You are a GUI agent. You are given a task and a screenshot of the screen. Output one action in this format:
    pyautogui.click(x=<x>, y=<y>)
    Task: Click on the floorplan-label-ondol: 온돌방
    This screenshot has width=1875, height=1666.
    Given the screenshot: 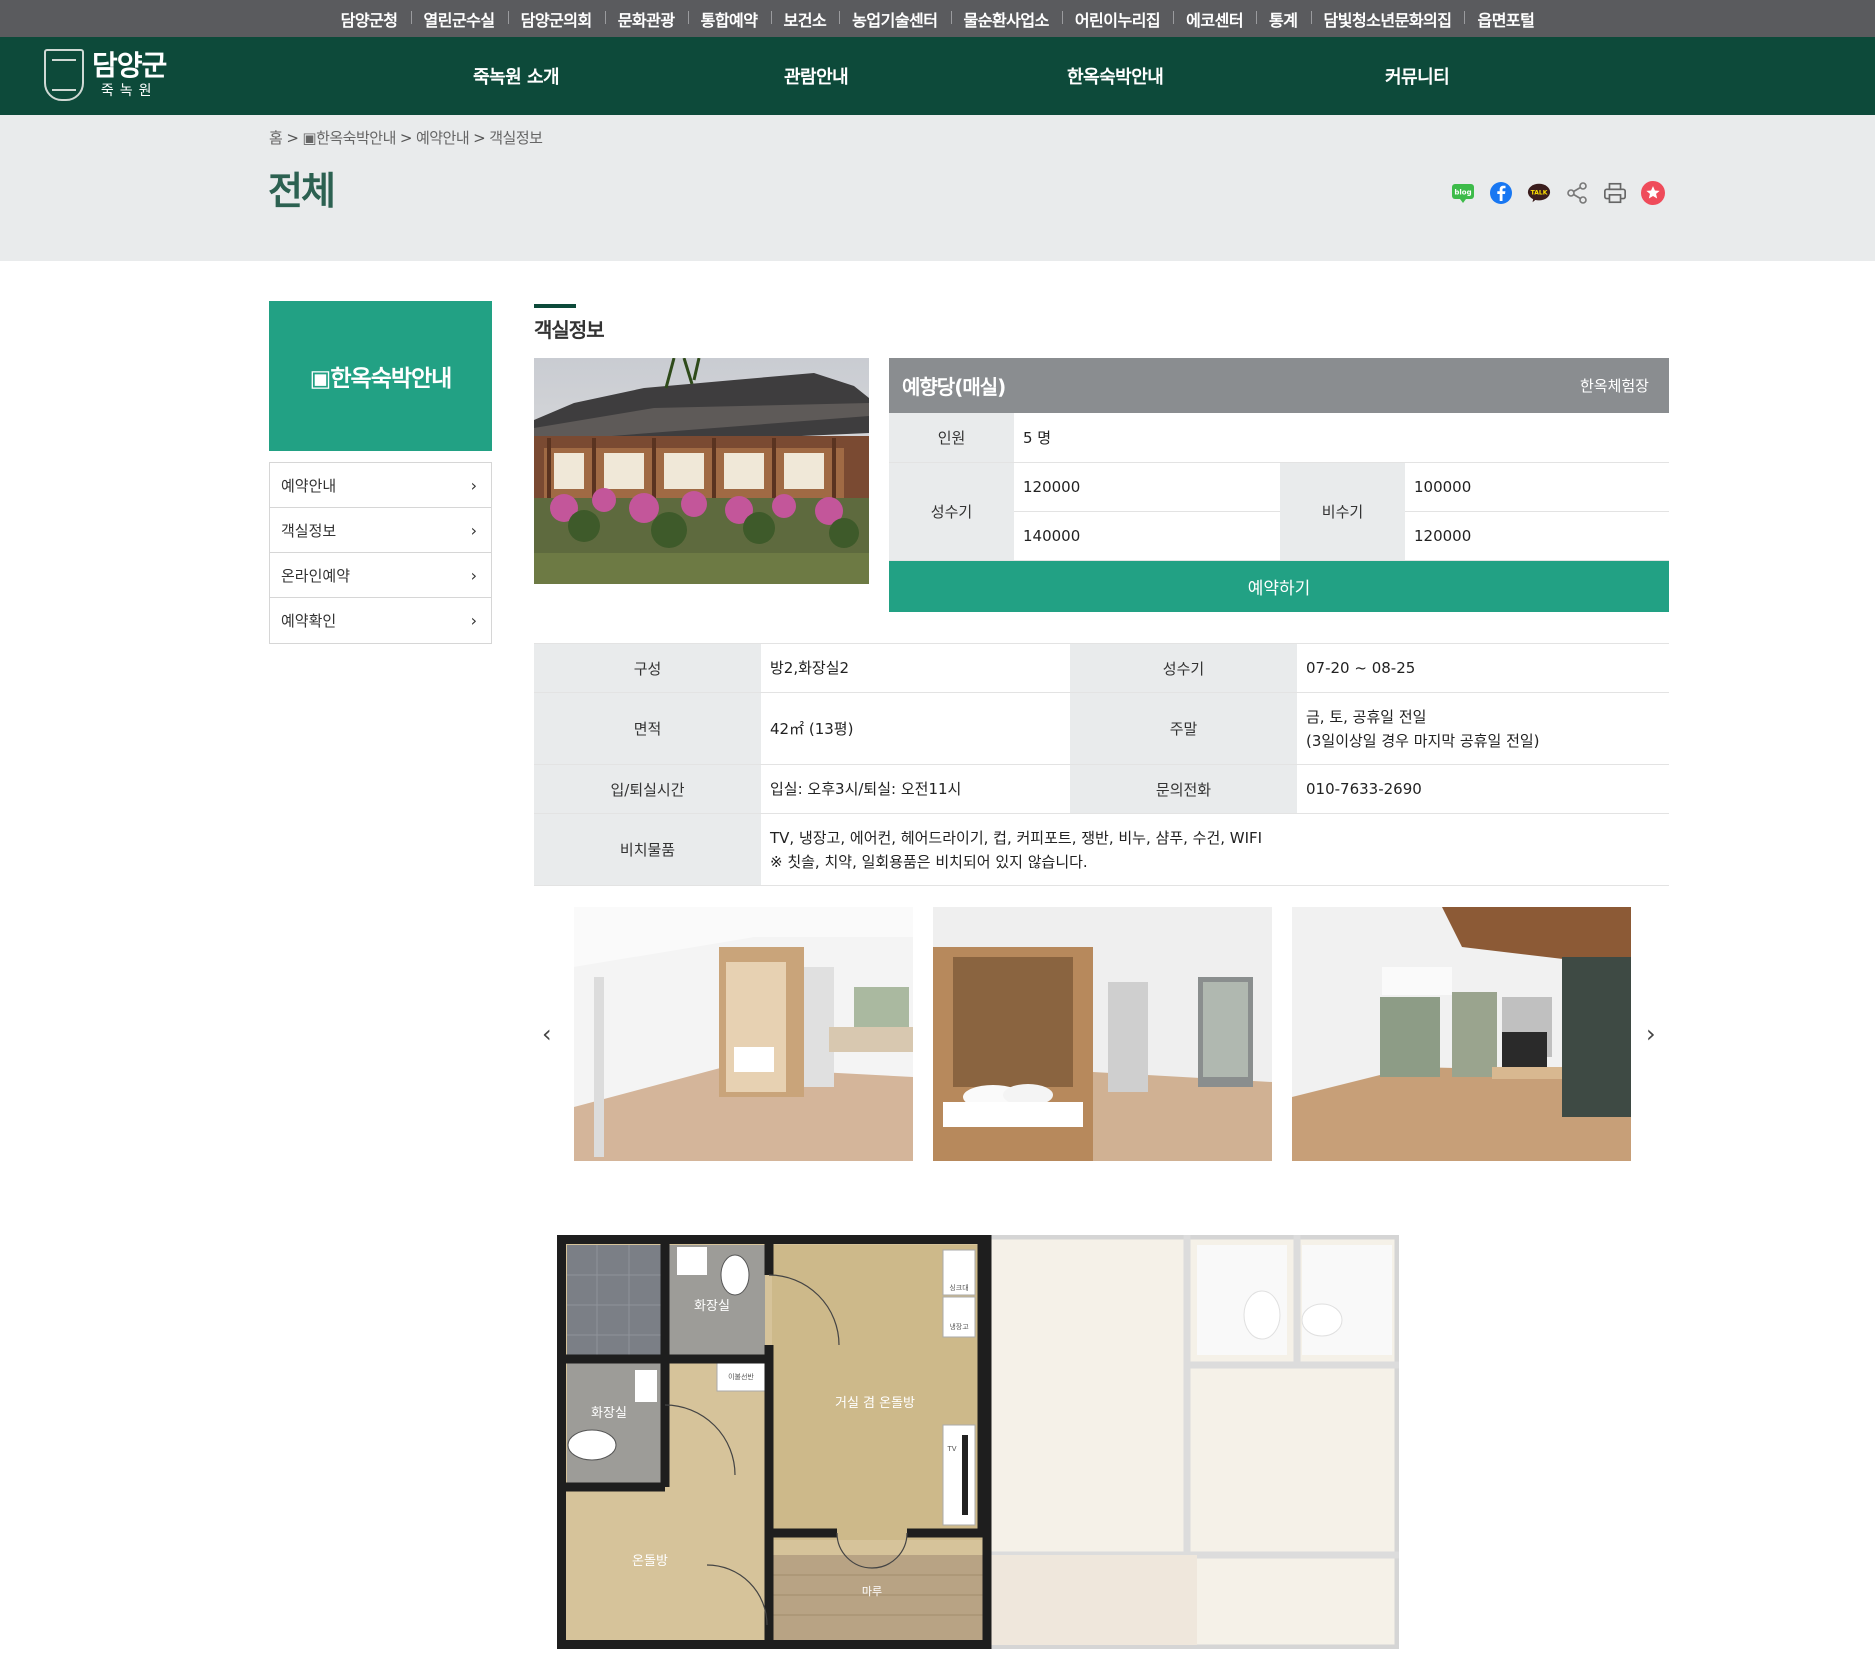 What is the action you would take?
    pyautogui.click(x=650, y=1561)
    